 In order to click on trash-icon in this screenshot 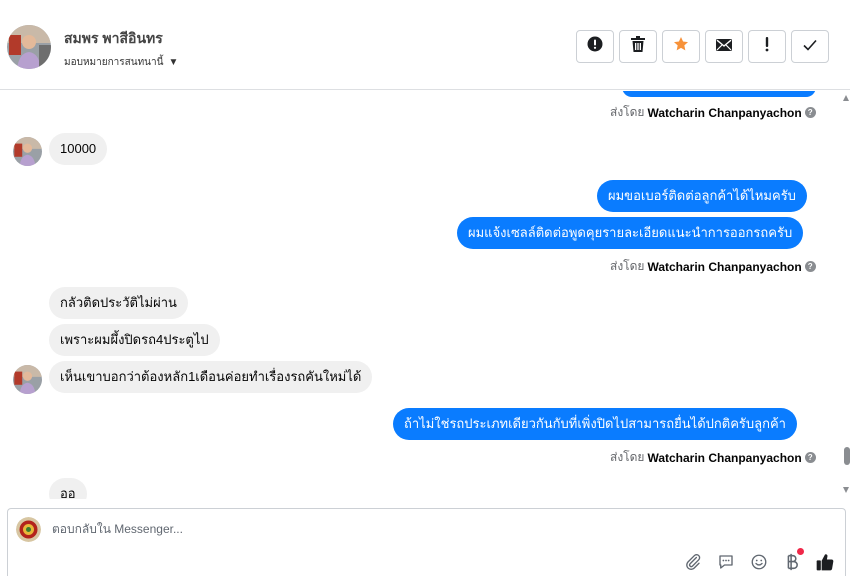, I will do `click(638, 46)`.